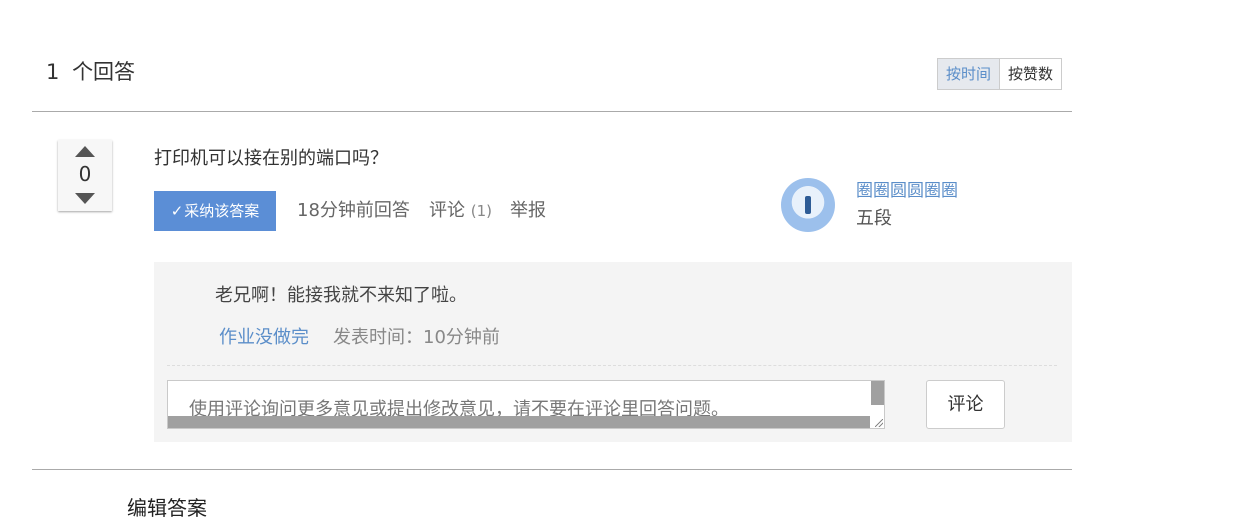 This screenshot has height=528, width=1234. I want to click on comment-count: (1), so click(481, 211).